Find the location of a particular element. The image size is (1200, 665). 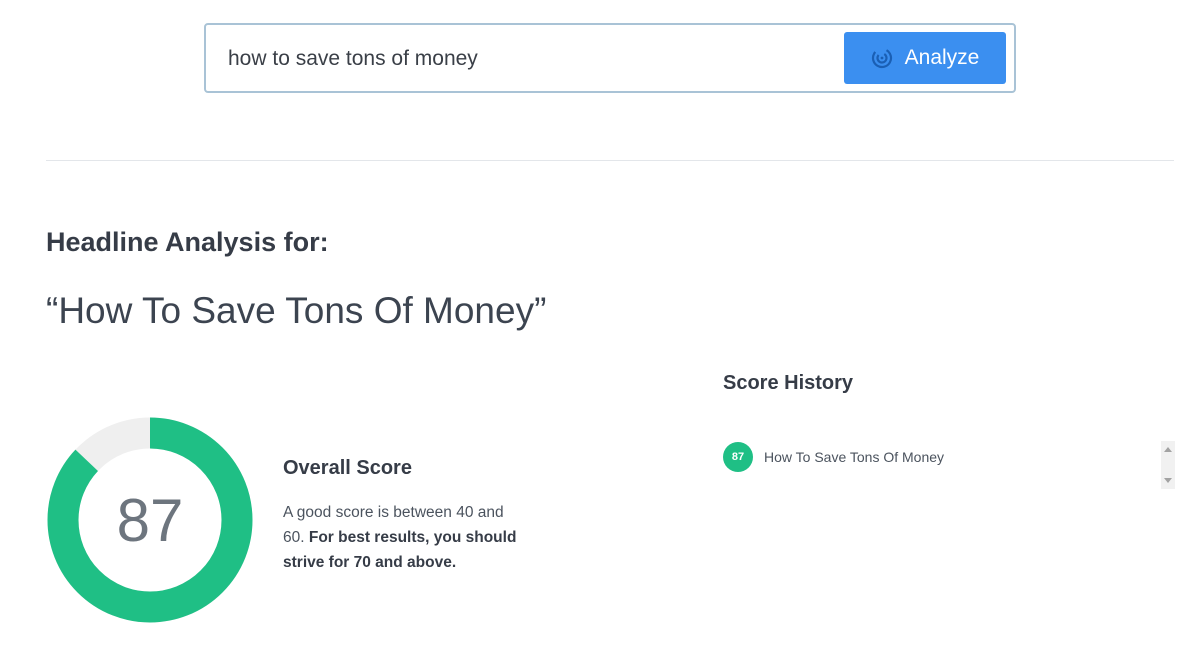

score-gauge: 87 is located at coordinates (150, 520).